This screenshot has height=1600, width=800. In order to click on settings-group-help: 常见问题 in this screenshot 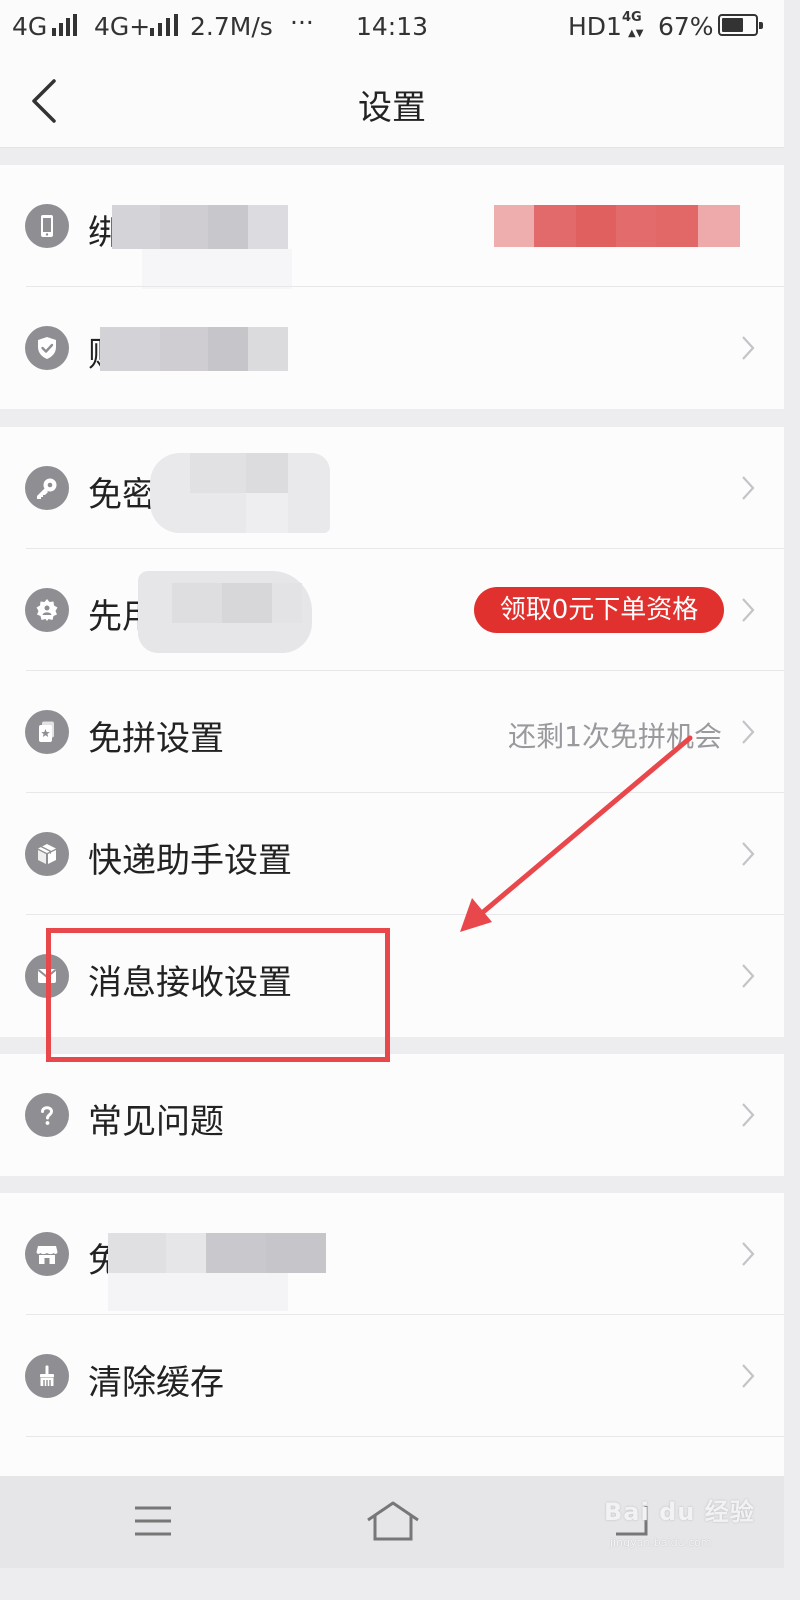, I will do `click(392, 1115)`.